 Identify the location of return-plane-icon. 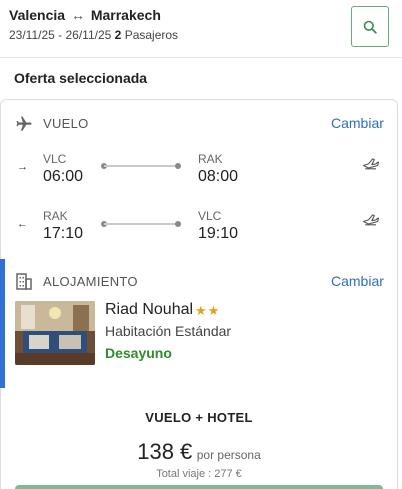
(371, 220).